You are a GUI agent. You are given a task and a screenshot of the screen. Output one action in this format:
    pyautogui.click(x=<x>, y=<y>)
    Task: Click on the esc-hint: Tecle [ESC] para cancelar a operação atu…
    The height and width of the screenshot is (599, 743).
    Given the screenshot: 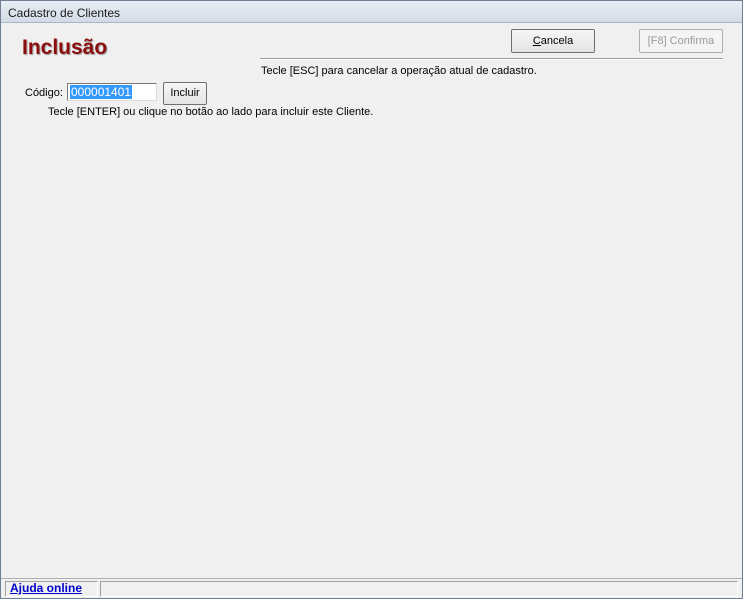 What is the action you would take?
    pyautogui.click(x=399, y=71)
    